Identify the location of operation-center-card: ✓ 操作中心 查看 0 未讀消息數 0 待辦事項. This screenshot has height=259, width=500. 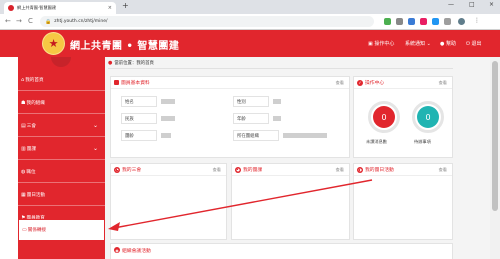
(403, 117).